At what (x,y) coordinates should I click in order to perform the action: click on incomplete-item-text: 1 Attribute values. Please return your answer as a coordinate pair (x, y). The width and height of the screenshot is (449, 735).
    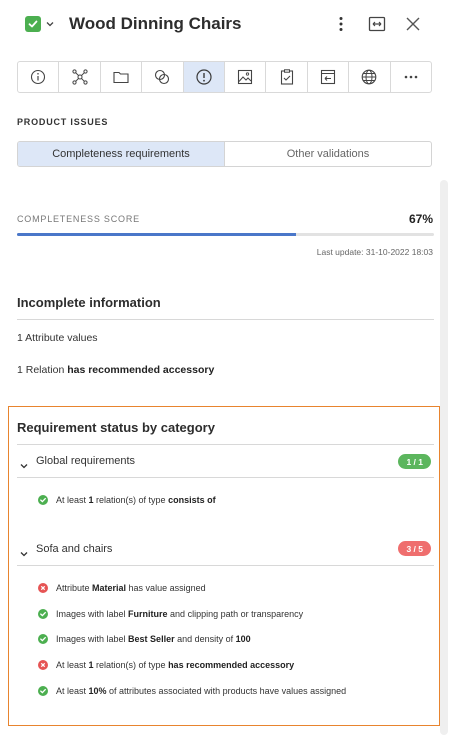
    Looking at the image, I should click on (57, 338).